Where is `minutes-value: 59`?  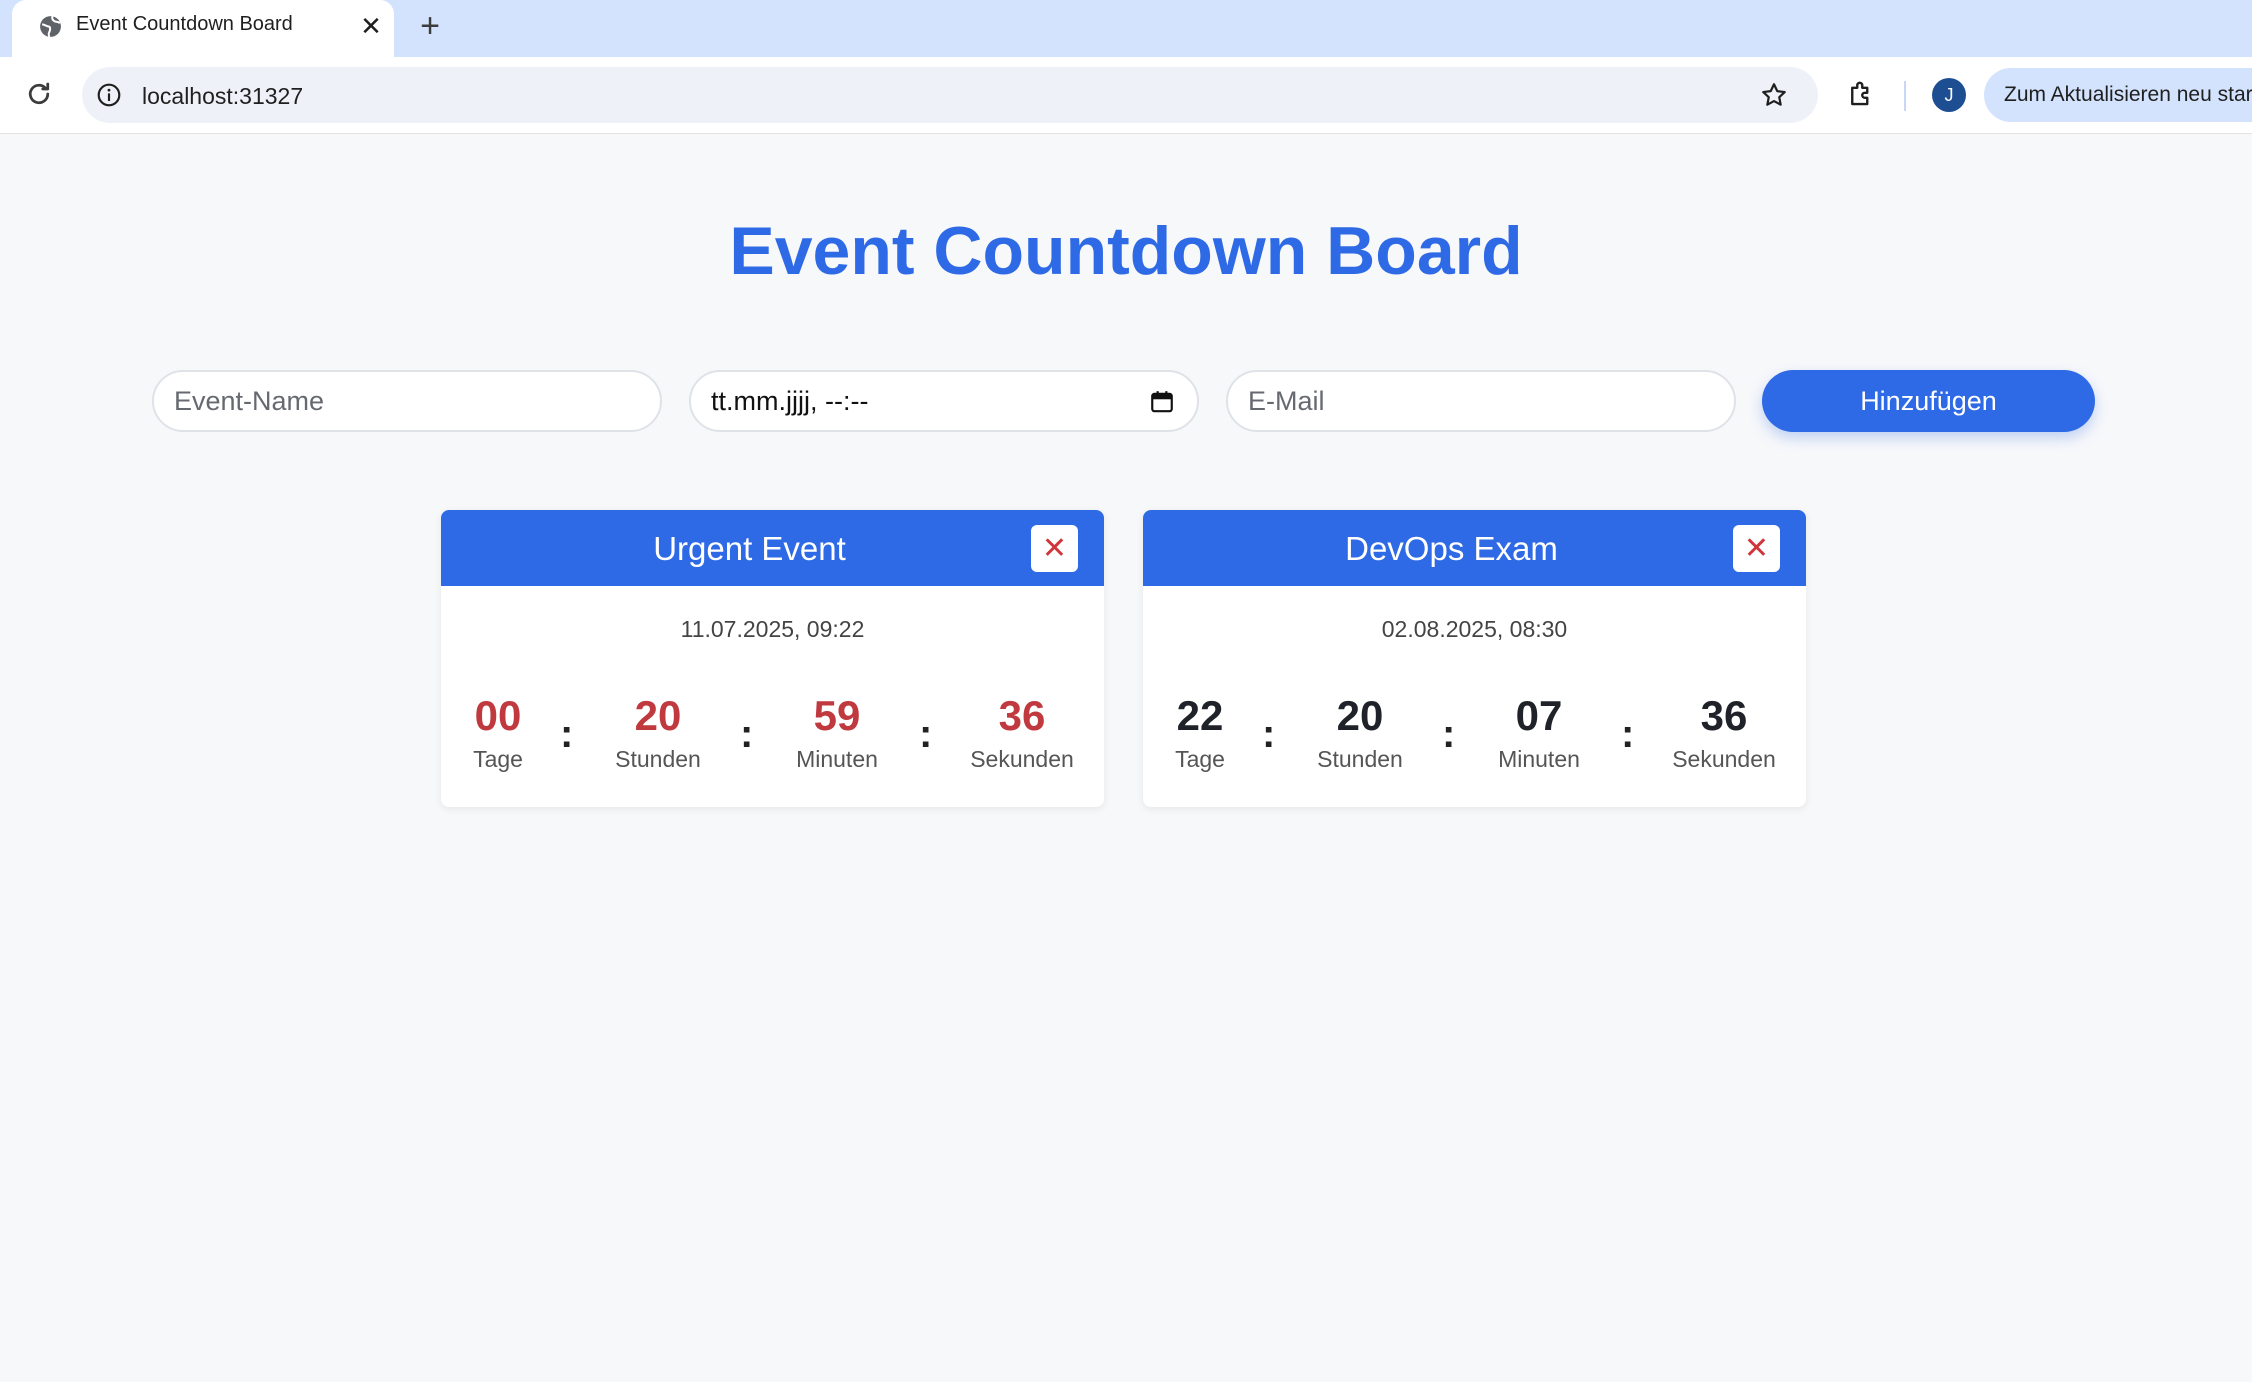
minutes-value: 59 is located at coordinates (837, 715).